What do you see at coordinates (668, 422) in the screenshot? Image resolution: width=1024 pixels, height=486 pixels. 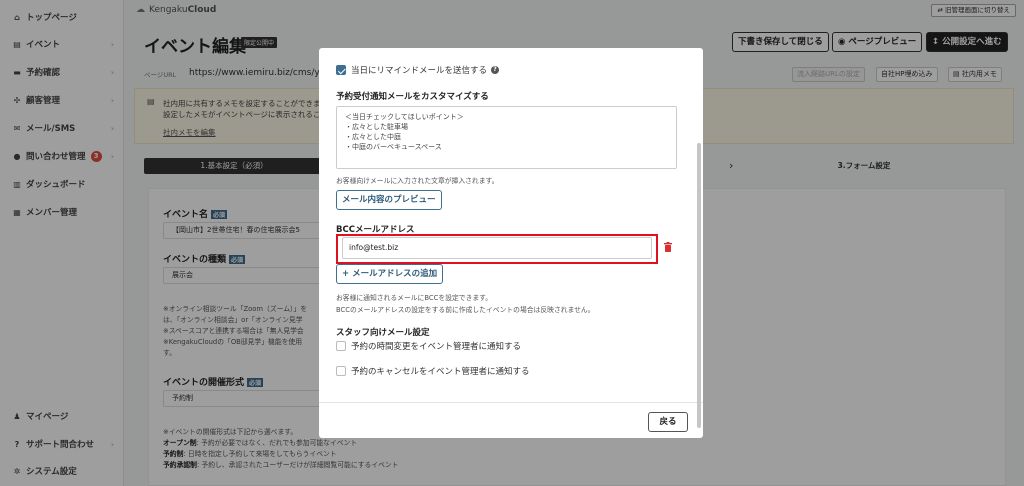 I see `back-button: 戻る` at bounding box center [668, 422].